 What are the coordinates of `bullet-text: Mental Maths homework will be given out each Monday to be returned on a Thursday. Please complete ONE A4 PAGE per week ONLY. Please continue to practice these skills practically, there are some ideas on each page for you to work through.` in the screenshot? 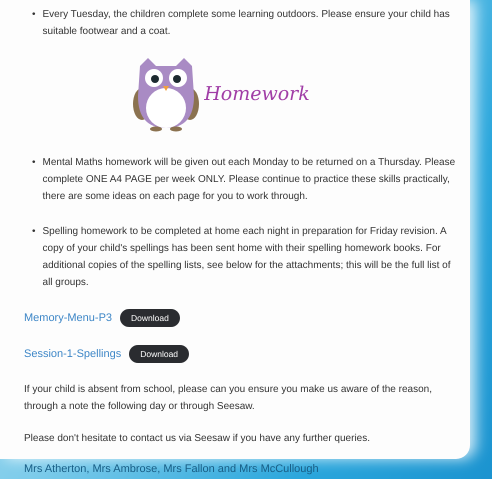 It's located at (249, 180).